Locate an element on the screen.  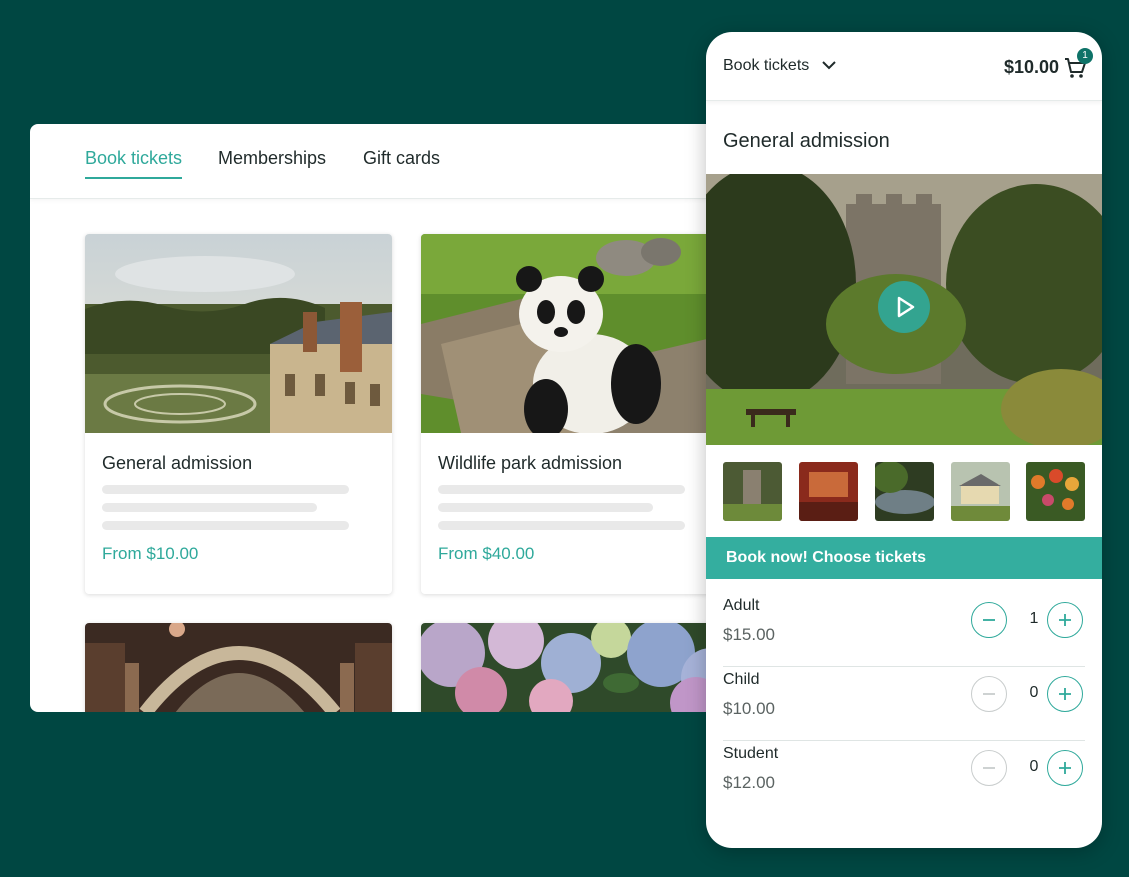
tab-memberships: Memberships is located at coordinates (272, 162).